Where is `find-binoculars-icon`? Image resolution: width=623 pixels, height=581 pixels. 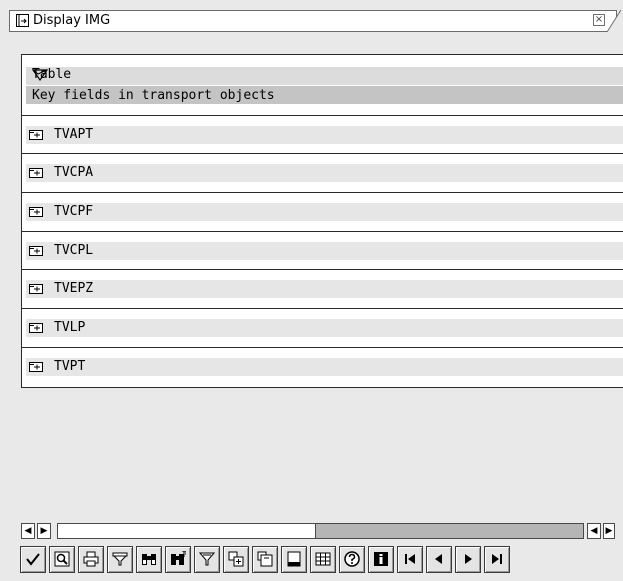
find-binoculars-icon is located at coordinates (149, 559).